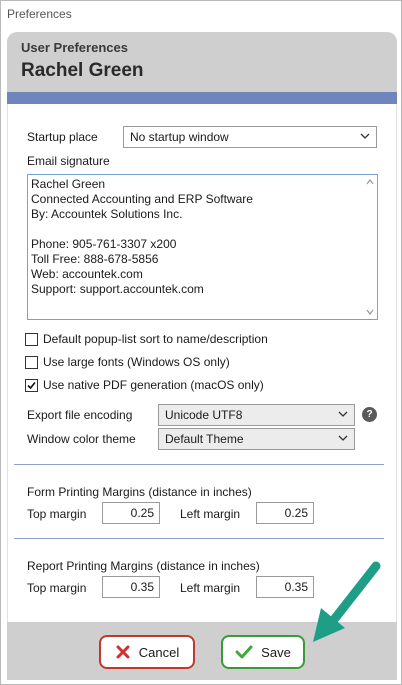 The image size is (402, 685). What do you see at coordinates (74, 47) in the screenshot?
I see `header-subtitle: User Preferences` at bounding box center [74, 47].